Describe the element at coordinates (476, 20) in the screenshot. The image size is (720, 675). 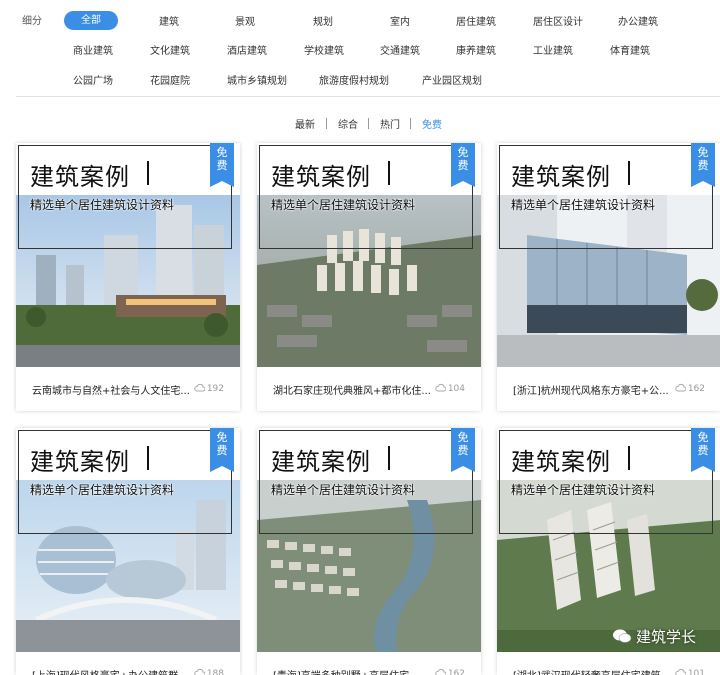
I see `filter-chip-residential: 居住建筑` at that location.